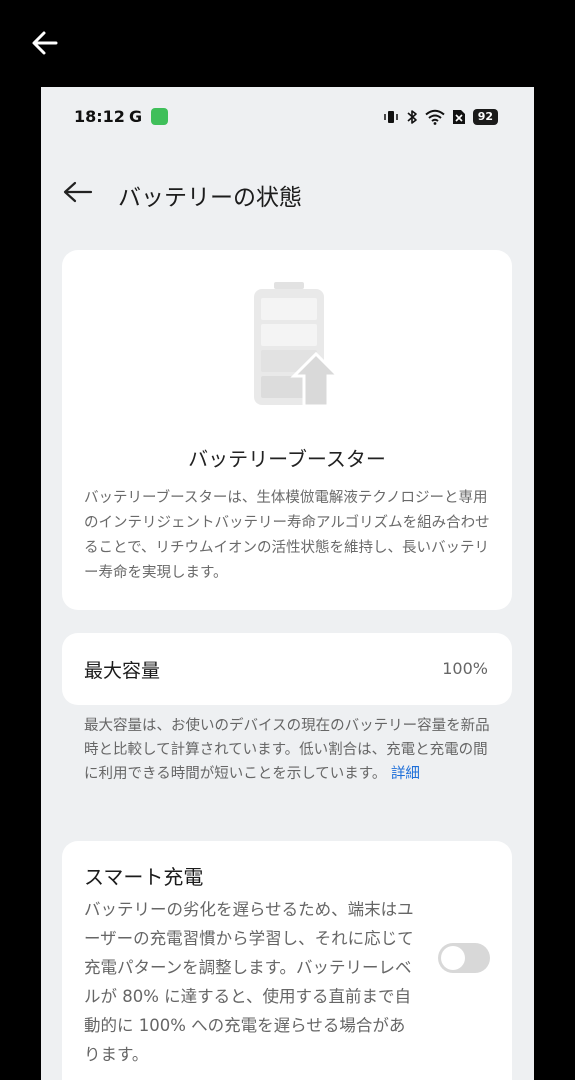  I want to click on battery-level-badge: 92, so click(485, 117).